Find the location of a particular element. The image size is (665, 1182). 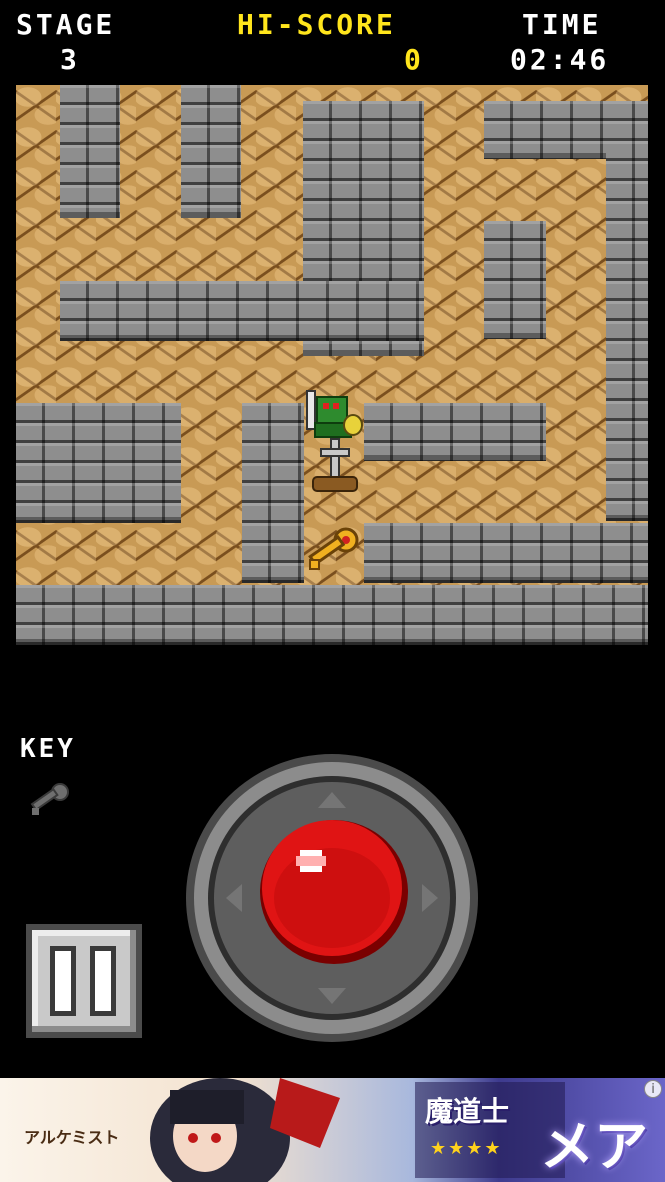

ad-character-name: メア is located at coordinates (594, 1146).